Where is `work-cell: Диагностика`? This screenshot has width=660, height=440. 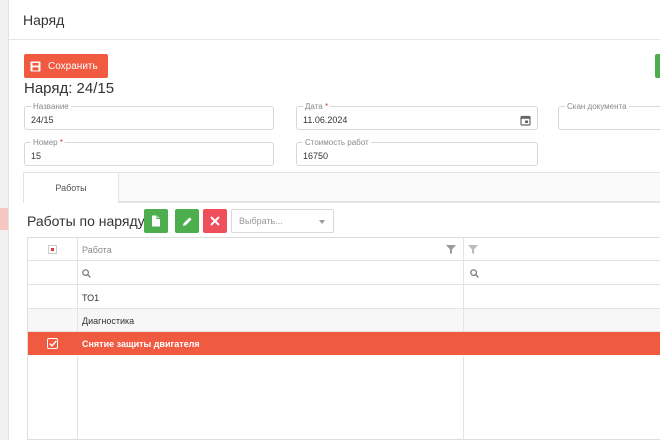
work-cell: Диагностика is located at coordinates (108, 320).